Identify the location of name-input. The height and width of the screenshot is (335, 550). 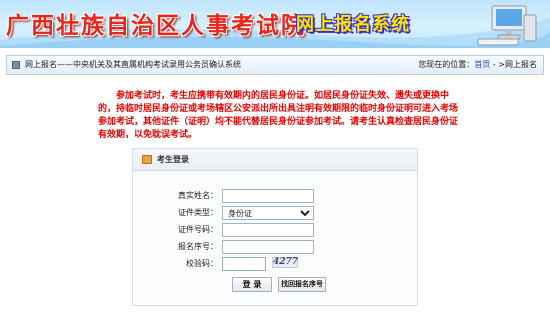
(268, 196).